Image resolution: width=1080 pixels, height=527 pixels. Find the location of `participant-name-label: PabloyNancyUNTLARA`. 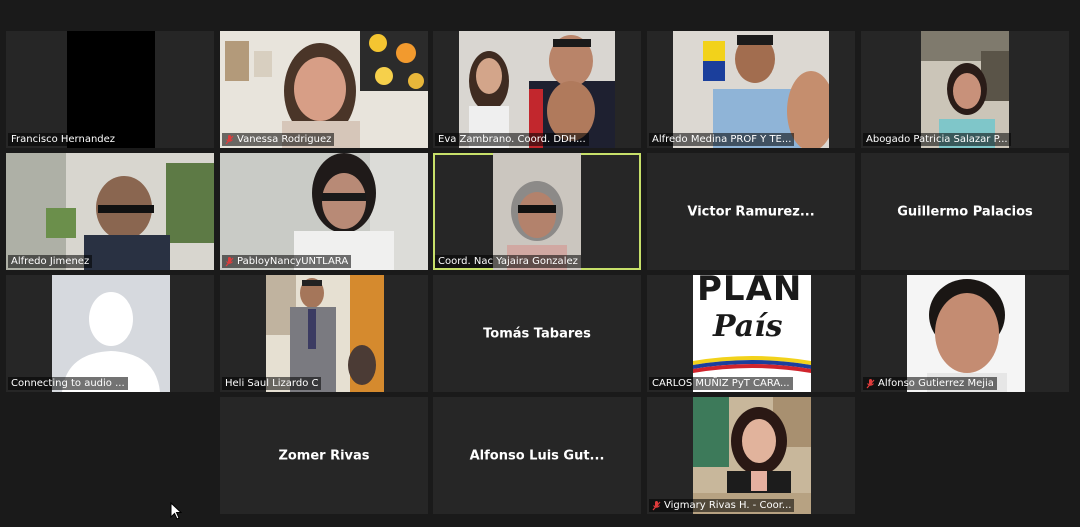

participant-name-label: PabloyNancyUNTLARA is located at coordinates (287, 261).